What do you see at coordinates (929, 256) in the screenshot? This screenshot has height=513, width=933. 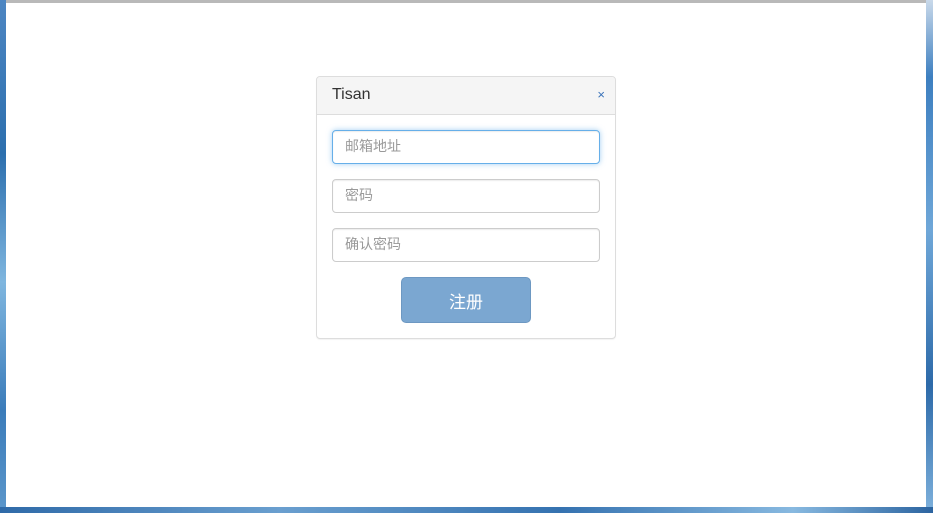 I see `desktop-background-right` at bounding box center [929, 256].